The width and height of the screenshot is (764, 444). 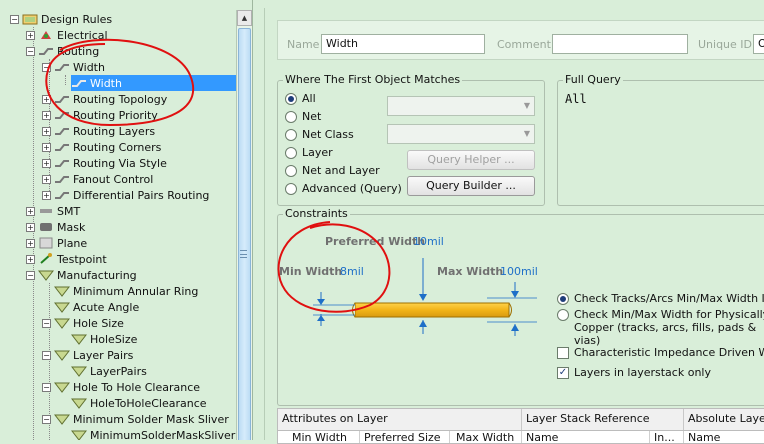 What do you see at coordinates (319, 437) in the screenshot?
I see `min-width-column-header: Min Width` at bounding box center [319, 437].